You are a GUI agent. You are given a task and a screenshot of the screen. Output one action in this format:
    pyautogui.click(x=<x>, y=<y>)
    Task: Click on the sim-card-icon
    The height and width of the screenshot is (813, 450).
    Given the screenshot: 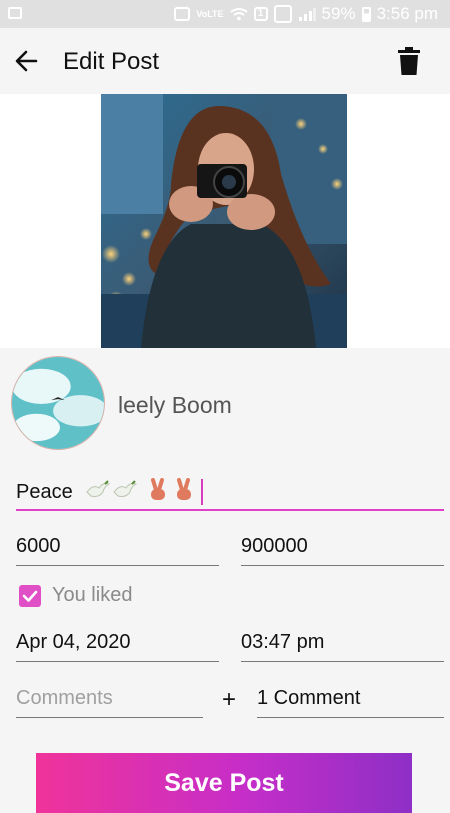 What is the action you would take?
    pyautogui.click(x=282, y=14)
    